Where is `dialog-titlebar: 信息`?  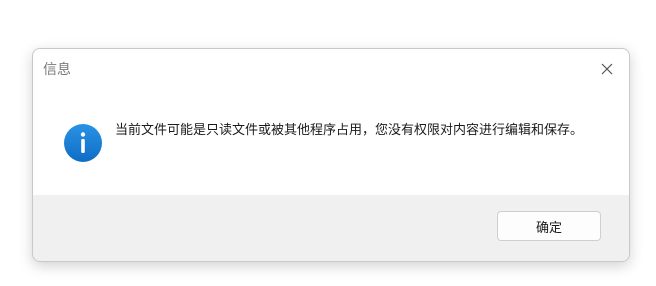 dialog-titlebar: 信息 is located at coordinates (331, 69).